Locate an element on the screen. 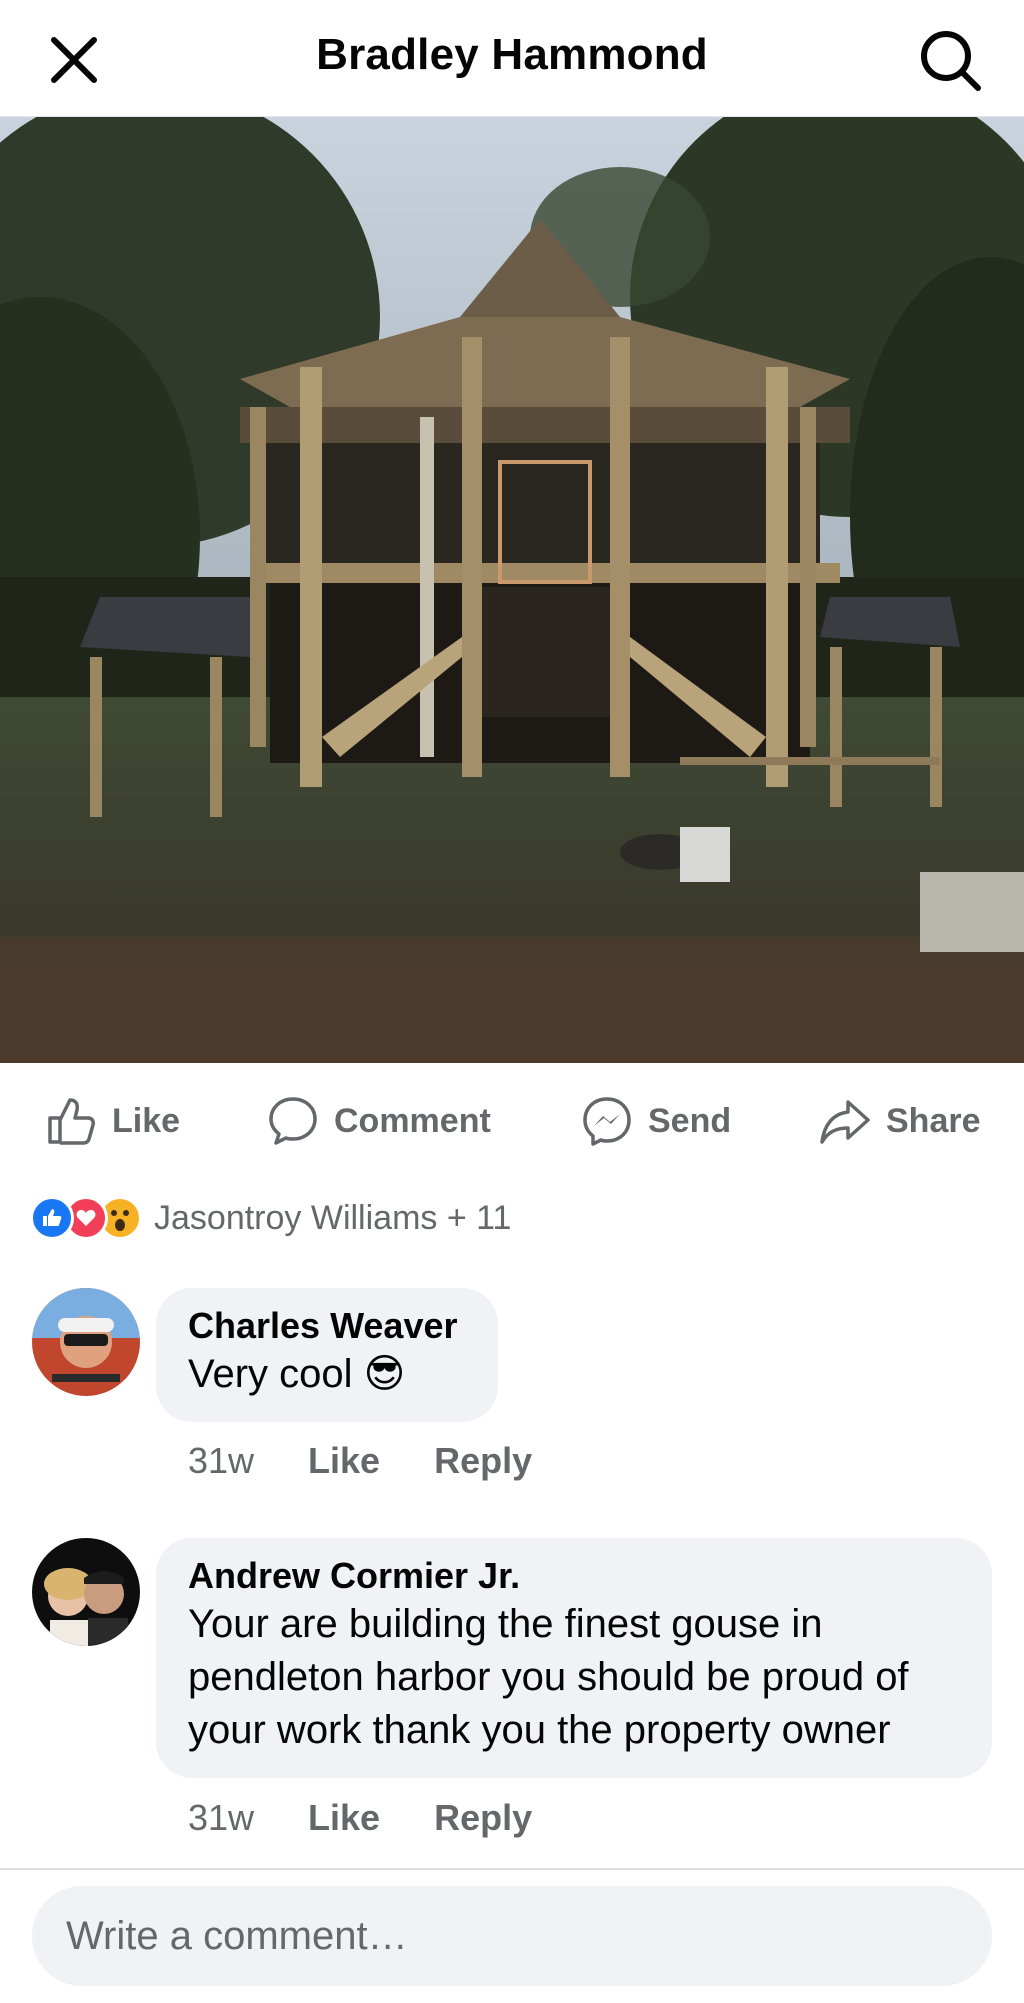 This screenshot has height=2003, width=1024. comment-button: Comment is located at coordinates (378, 1121).